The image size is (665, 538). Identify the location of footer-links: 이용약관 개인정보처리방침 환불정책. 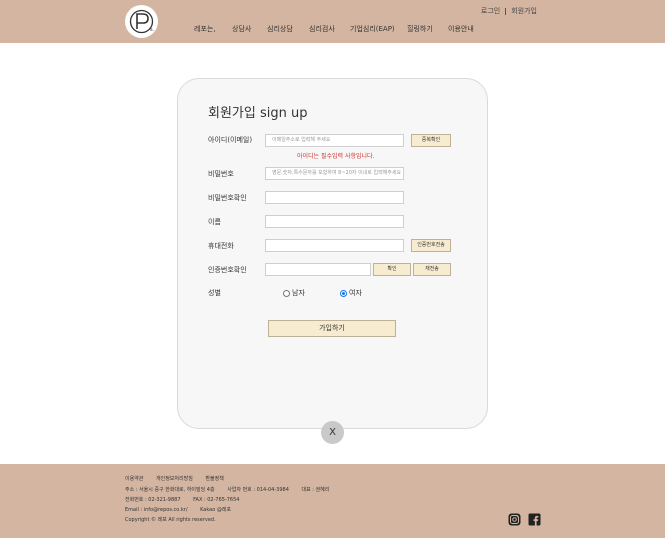
(180, 478).